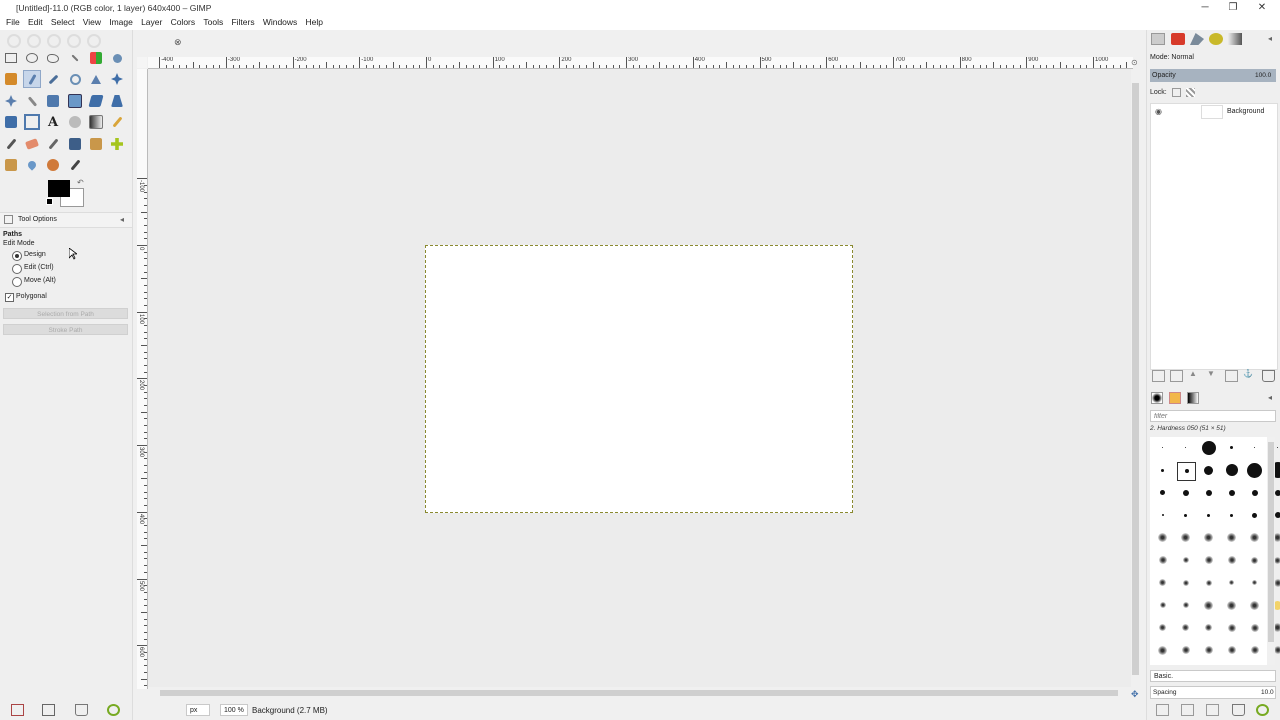 Image resolution: width=1280 pixels, height=720 pixels. Describe the element at coordinates (32, 122) in the screenshot. I see `cage-transform-icon` at that location.